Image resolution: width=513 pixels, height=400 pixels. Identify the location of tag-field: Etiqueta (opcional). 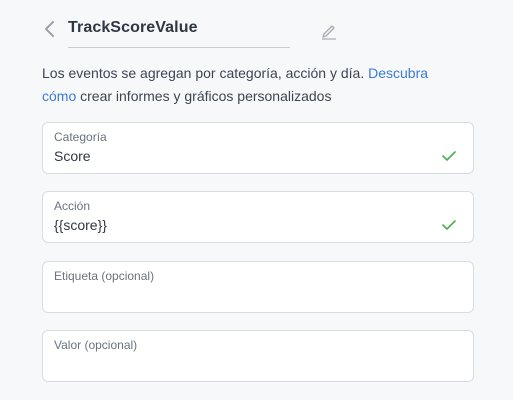
(258, 287).